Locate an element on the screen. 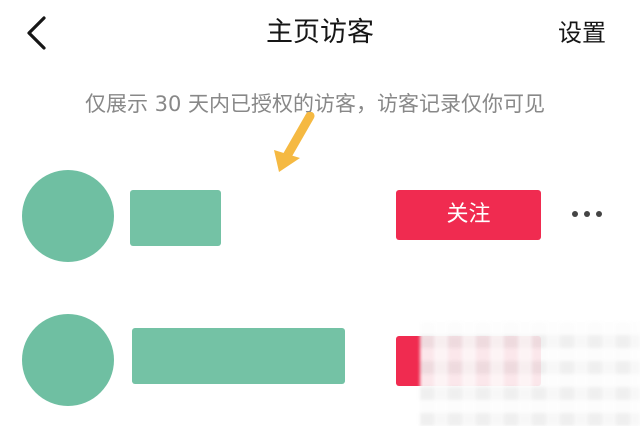 The height and width of the screenshot is (426, 640). follow-button: 关注 is located at coordinates (468, 215).